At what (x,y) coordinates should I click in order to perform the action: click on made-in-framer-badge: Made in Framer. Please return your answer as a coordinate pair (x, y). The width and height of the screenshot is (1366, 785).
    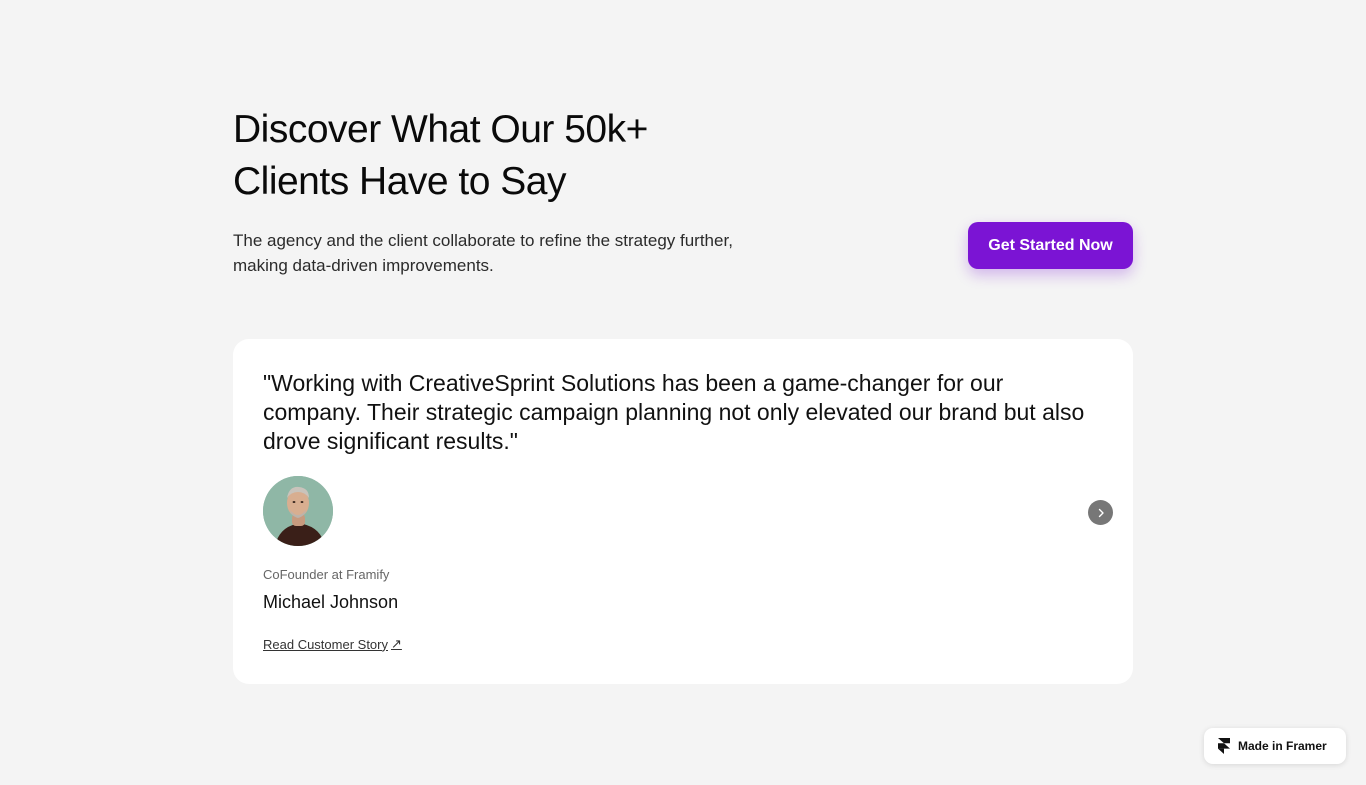
    Looking at the image, I should click on (1275, 746).